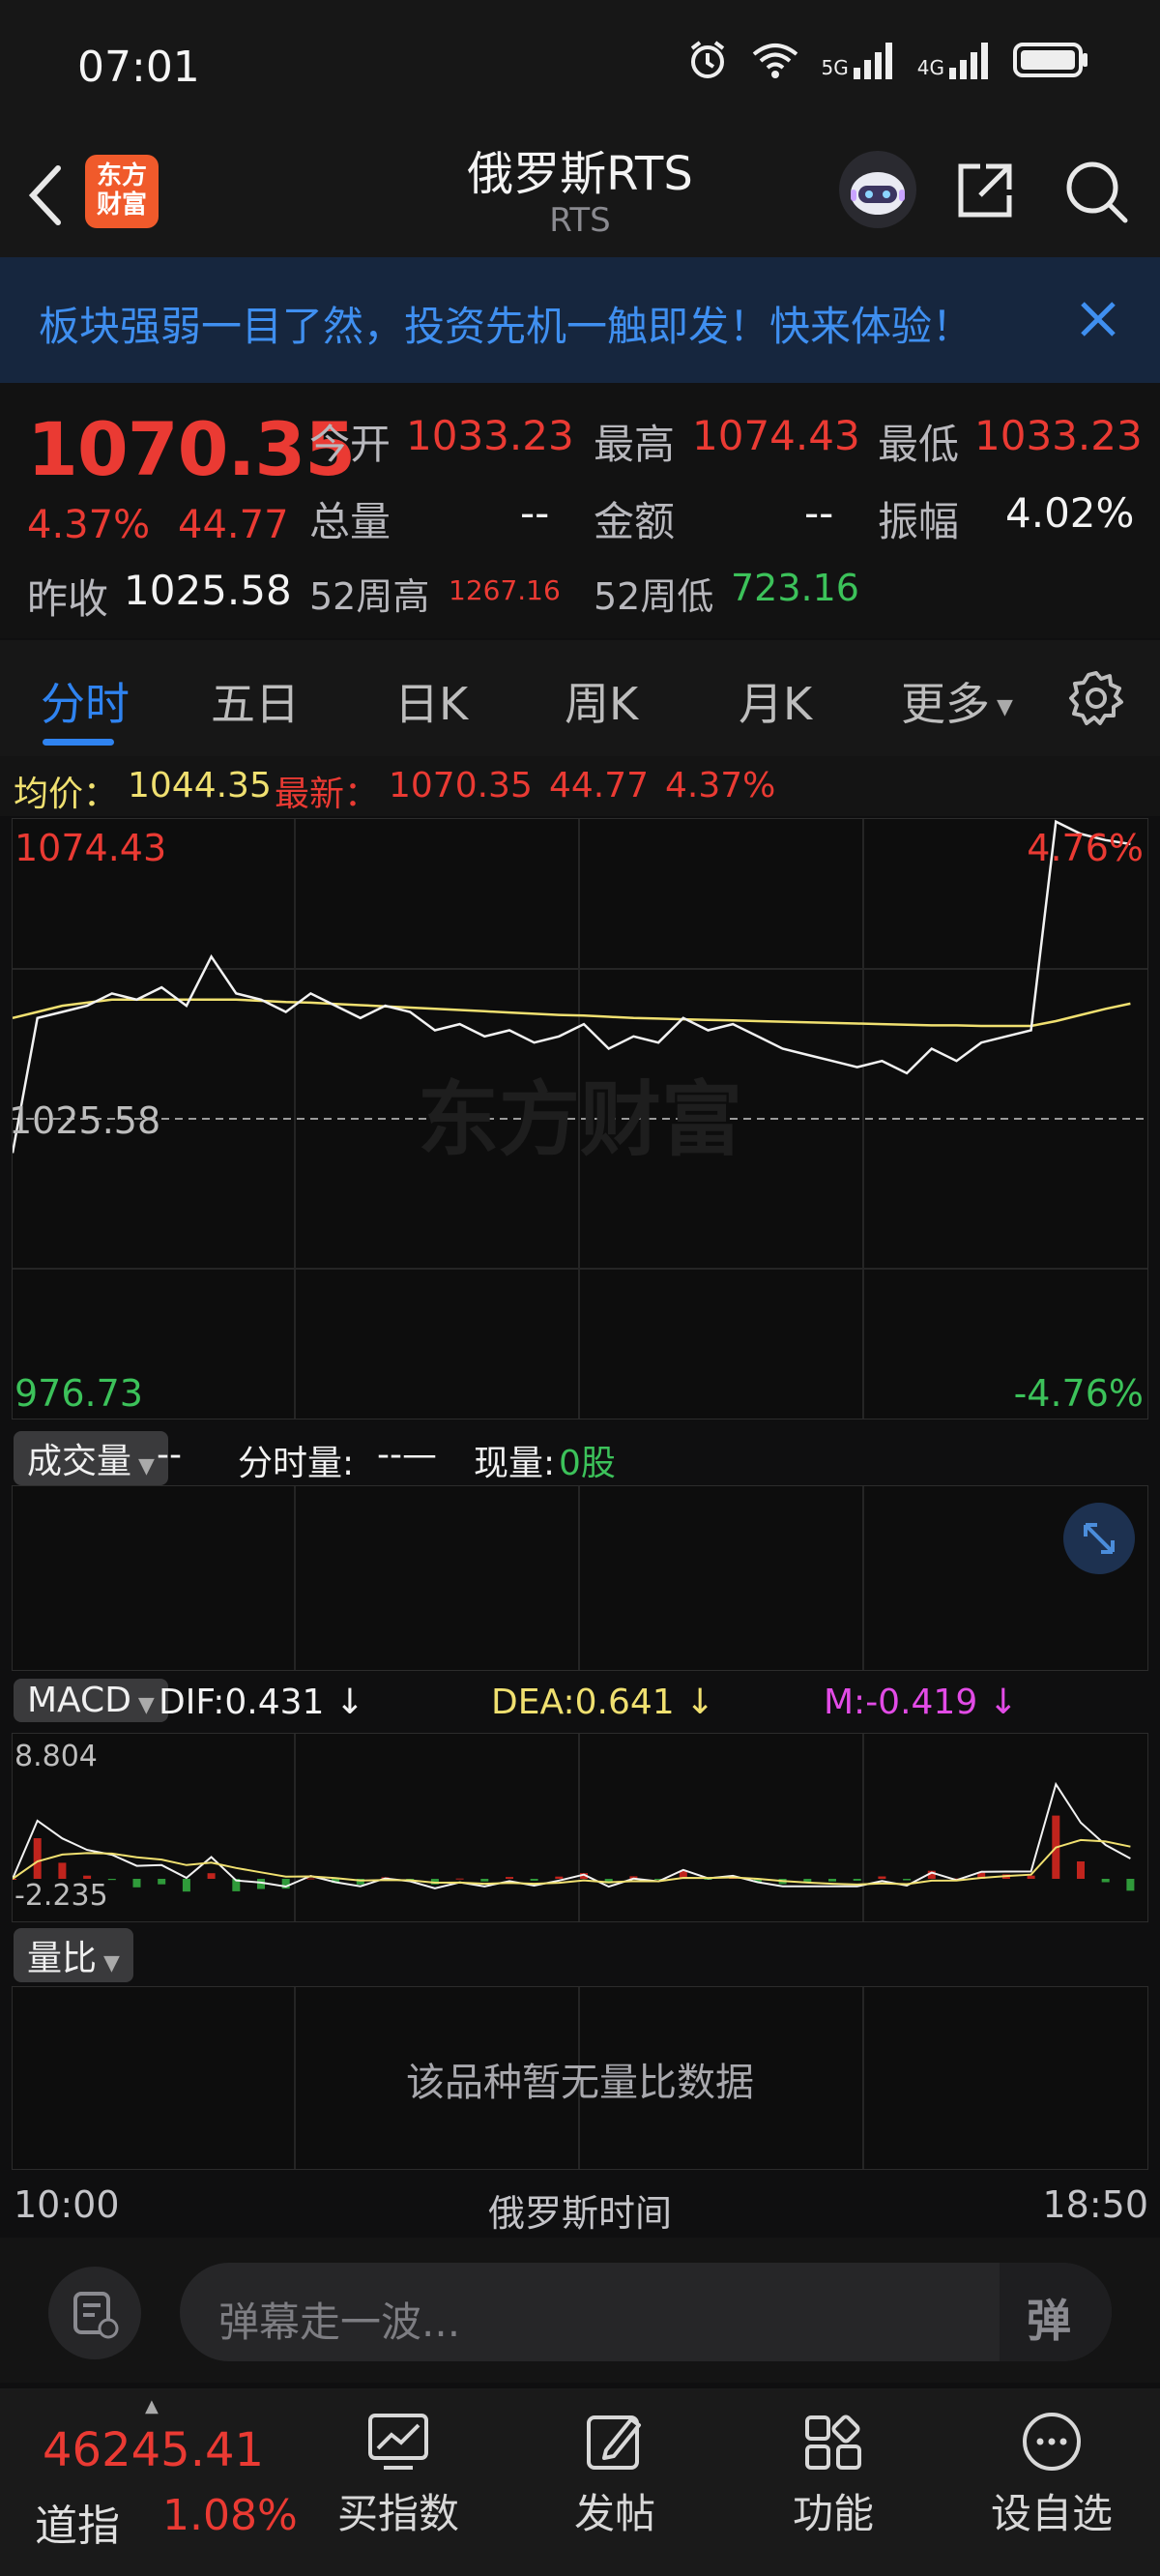  I want to click on tab-post-label: 发帖, so click(614, 2513).